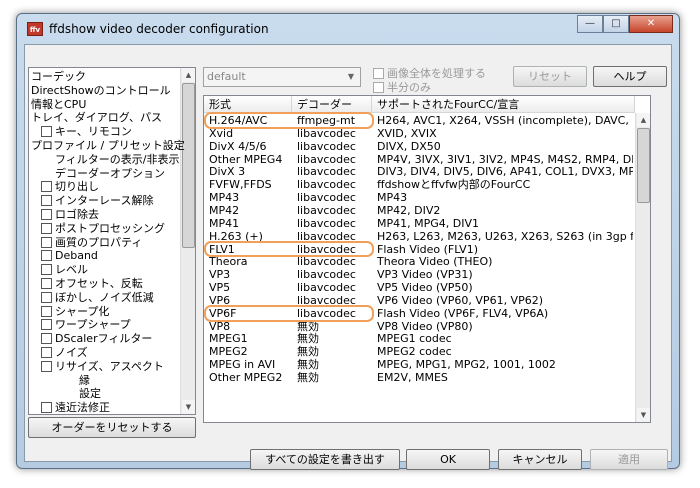  I want to click on column-header-fourcc: サポートされたFourCC/宣言, so click(503, 104).